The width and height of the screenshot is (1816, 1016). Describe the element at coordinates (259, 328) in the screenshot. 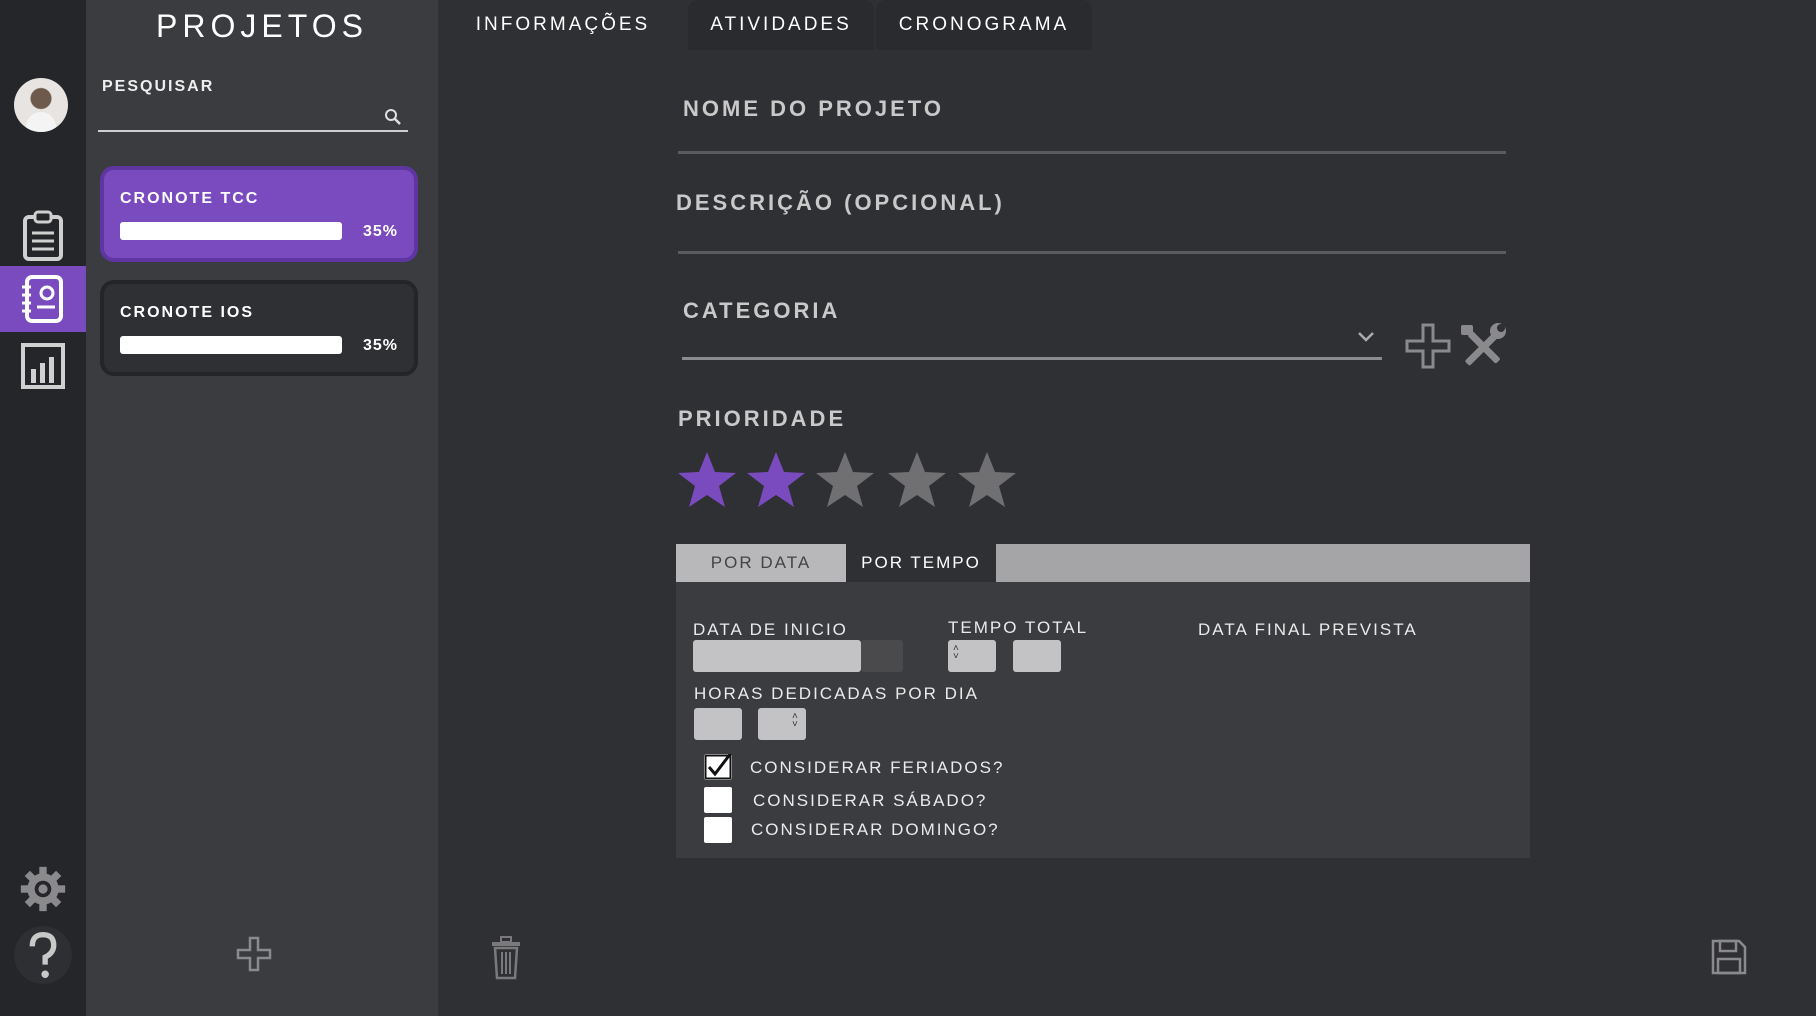

I see `project-card: CRONOTE IOS 35%` at that location.